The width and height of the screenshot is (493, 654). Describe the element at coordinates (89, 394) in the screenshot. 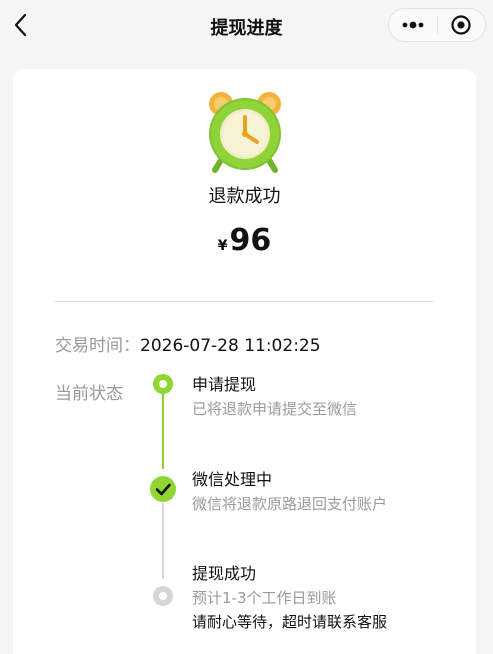

I see `current-state-label: 当前状态` at that location.